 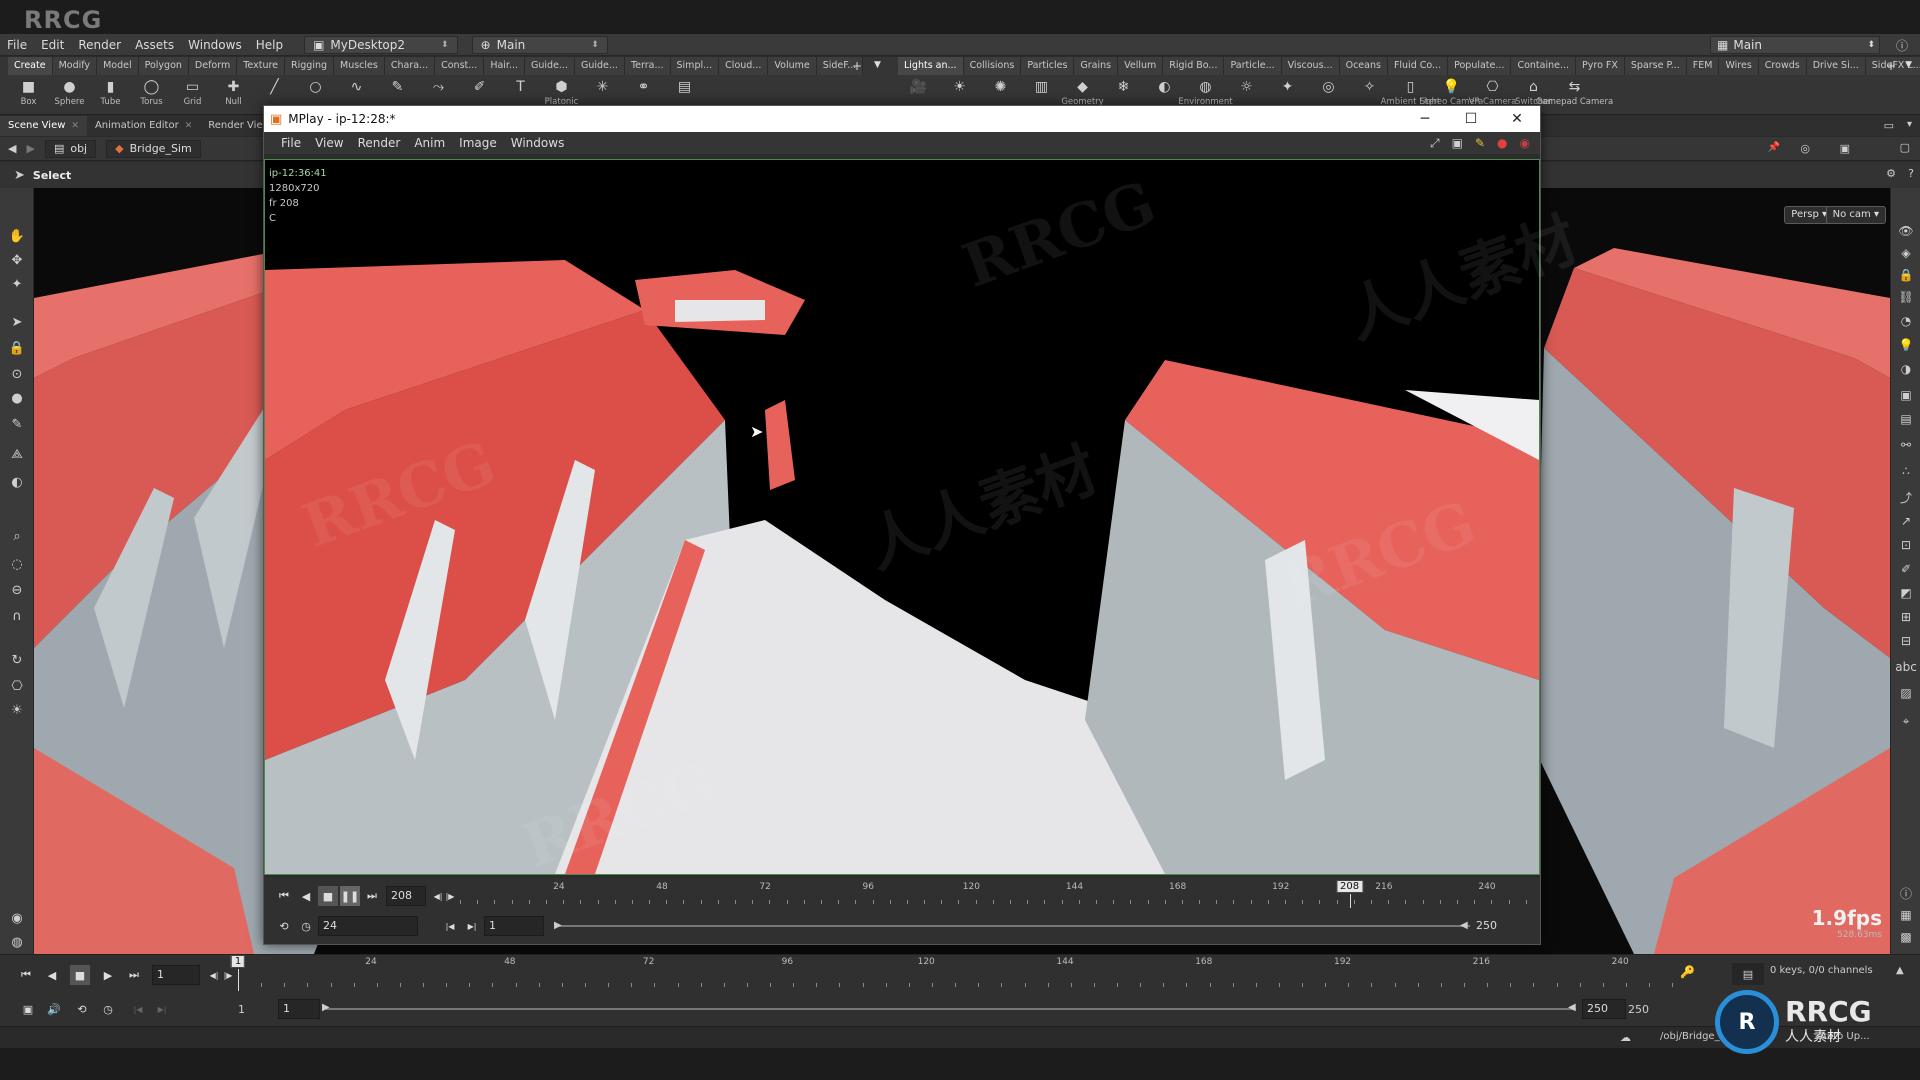 I want to click on grid-icon: ⊞, so click(x=1906, y=617).